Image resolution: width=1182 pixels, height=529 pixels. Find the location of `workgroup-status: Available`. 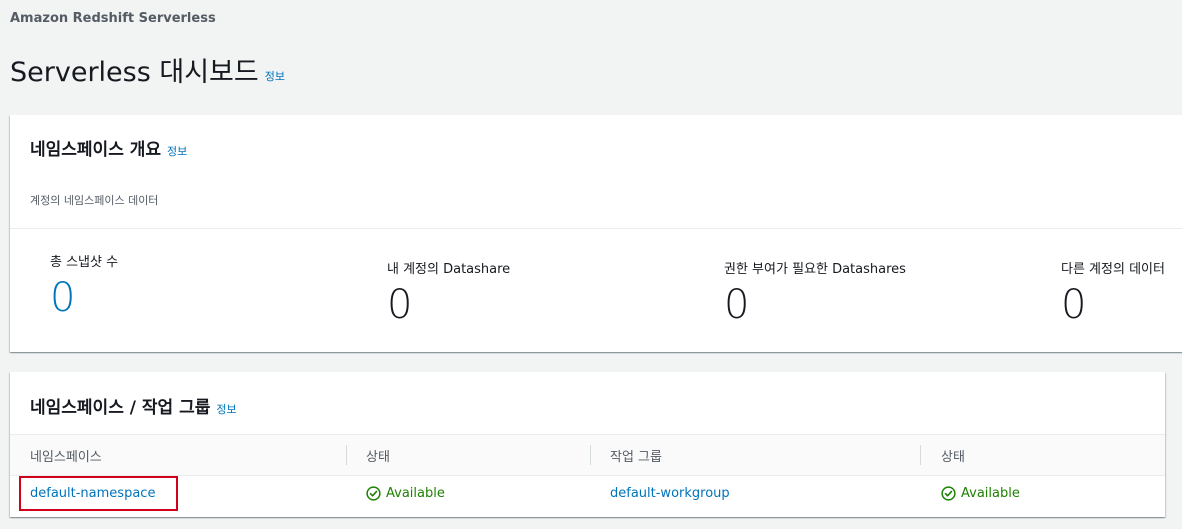

workgroup-status: Available is located at coordinates (980, 493).